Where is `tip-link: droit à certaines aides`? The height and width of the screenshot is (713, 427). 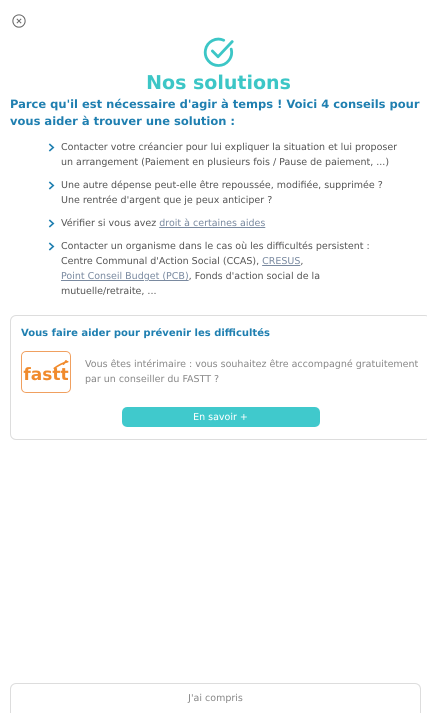
tip-link: droit à certaines aides is located at coordinates (212, 223).